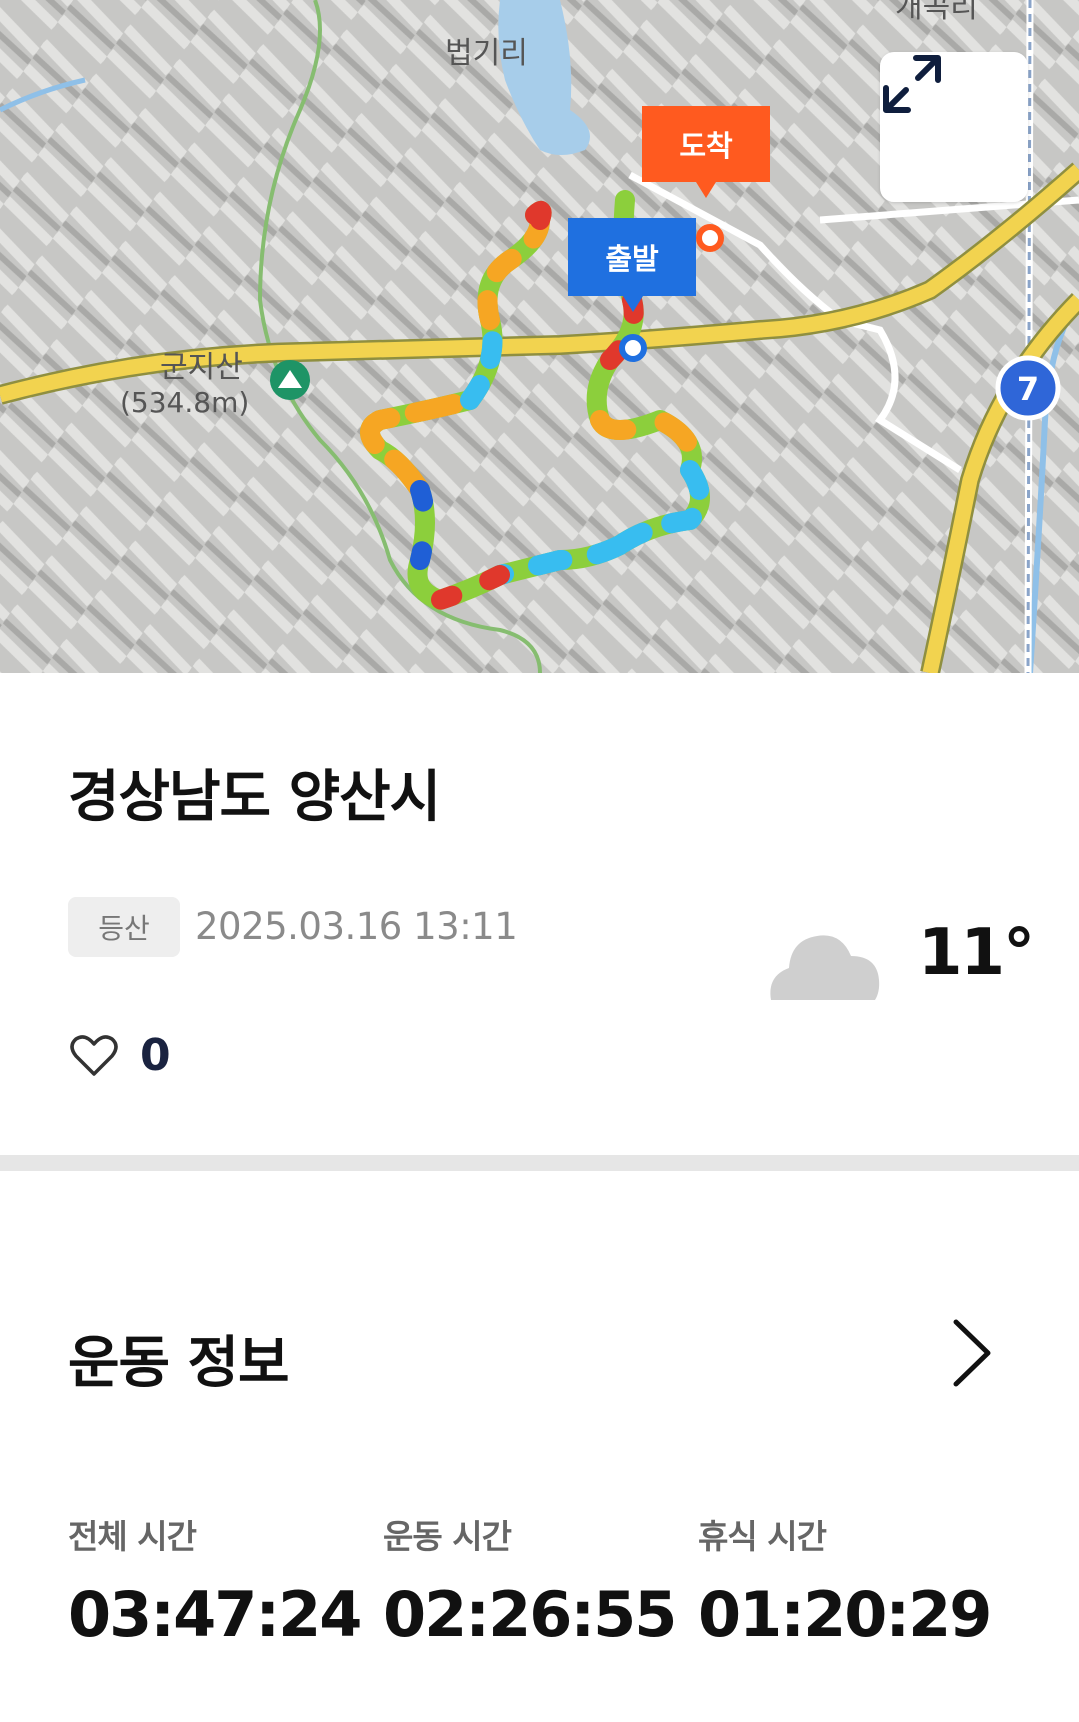 Image resolution: width=1079 pixels, height=1722 pixels. I want to click on stat-total-time: 전체 시간 03:47:24, so click(215, 1580).